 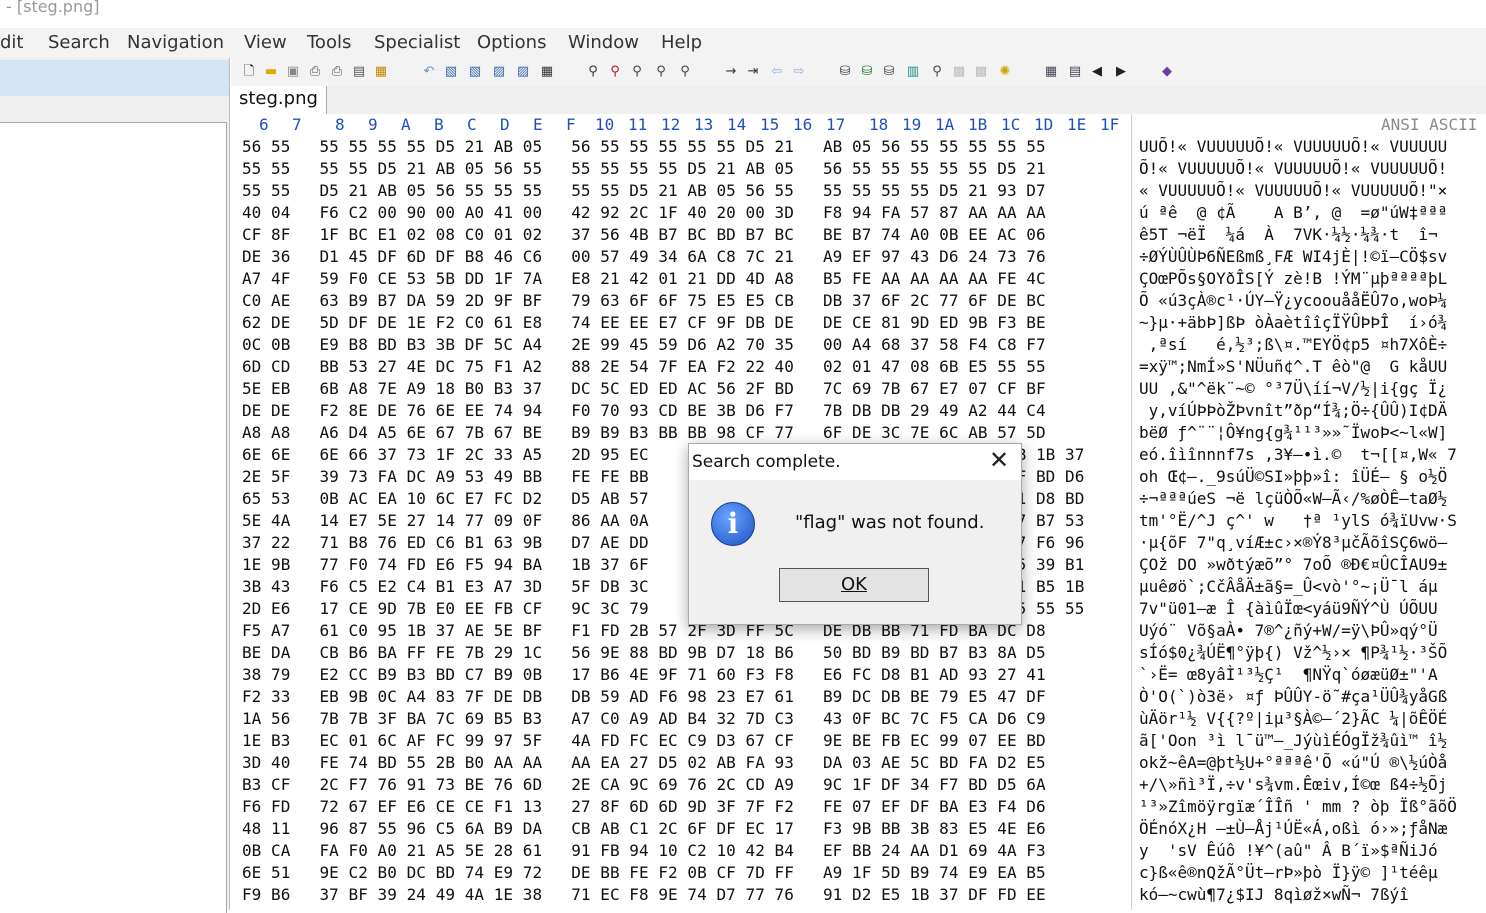 I want to click on ascii-row: ùÄör¹½ V{{?º|iµ³§À©–´2}ÃC ¼|õÊÖÉ, so click(x=1293, y=719).